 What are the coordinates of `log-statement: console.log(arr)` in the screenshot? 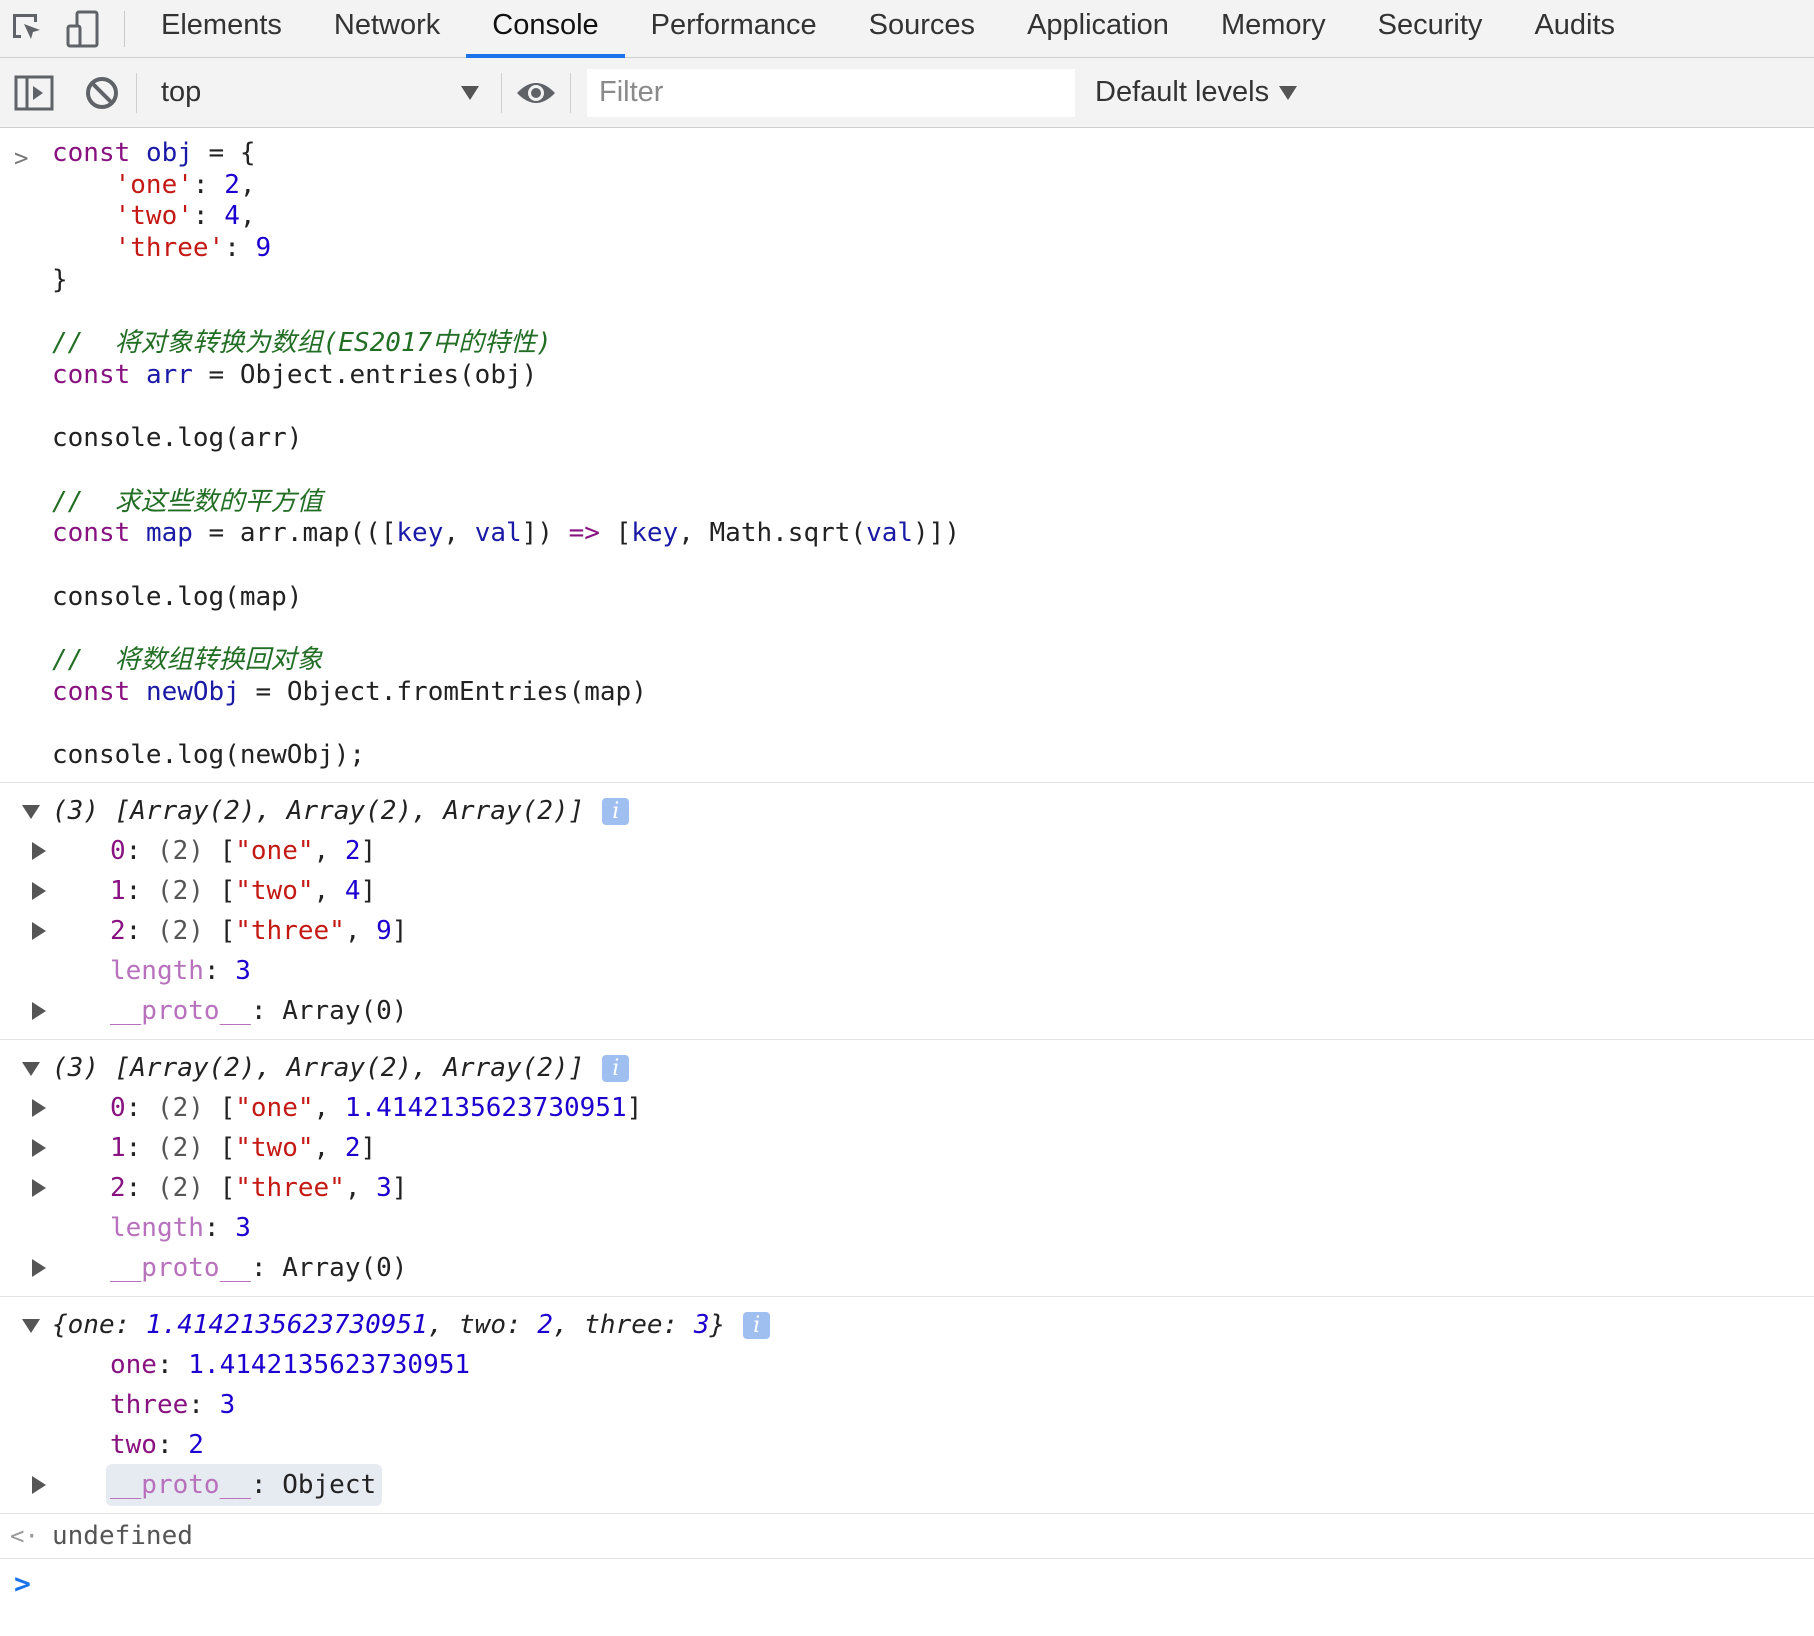 It's located at (177, 438).